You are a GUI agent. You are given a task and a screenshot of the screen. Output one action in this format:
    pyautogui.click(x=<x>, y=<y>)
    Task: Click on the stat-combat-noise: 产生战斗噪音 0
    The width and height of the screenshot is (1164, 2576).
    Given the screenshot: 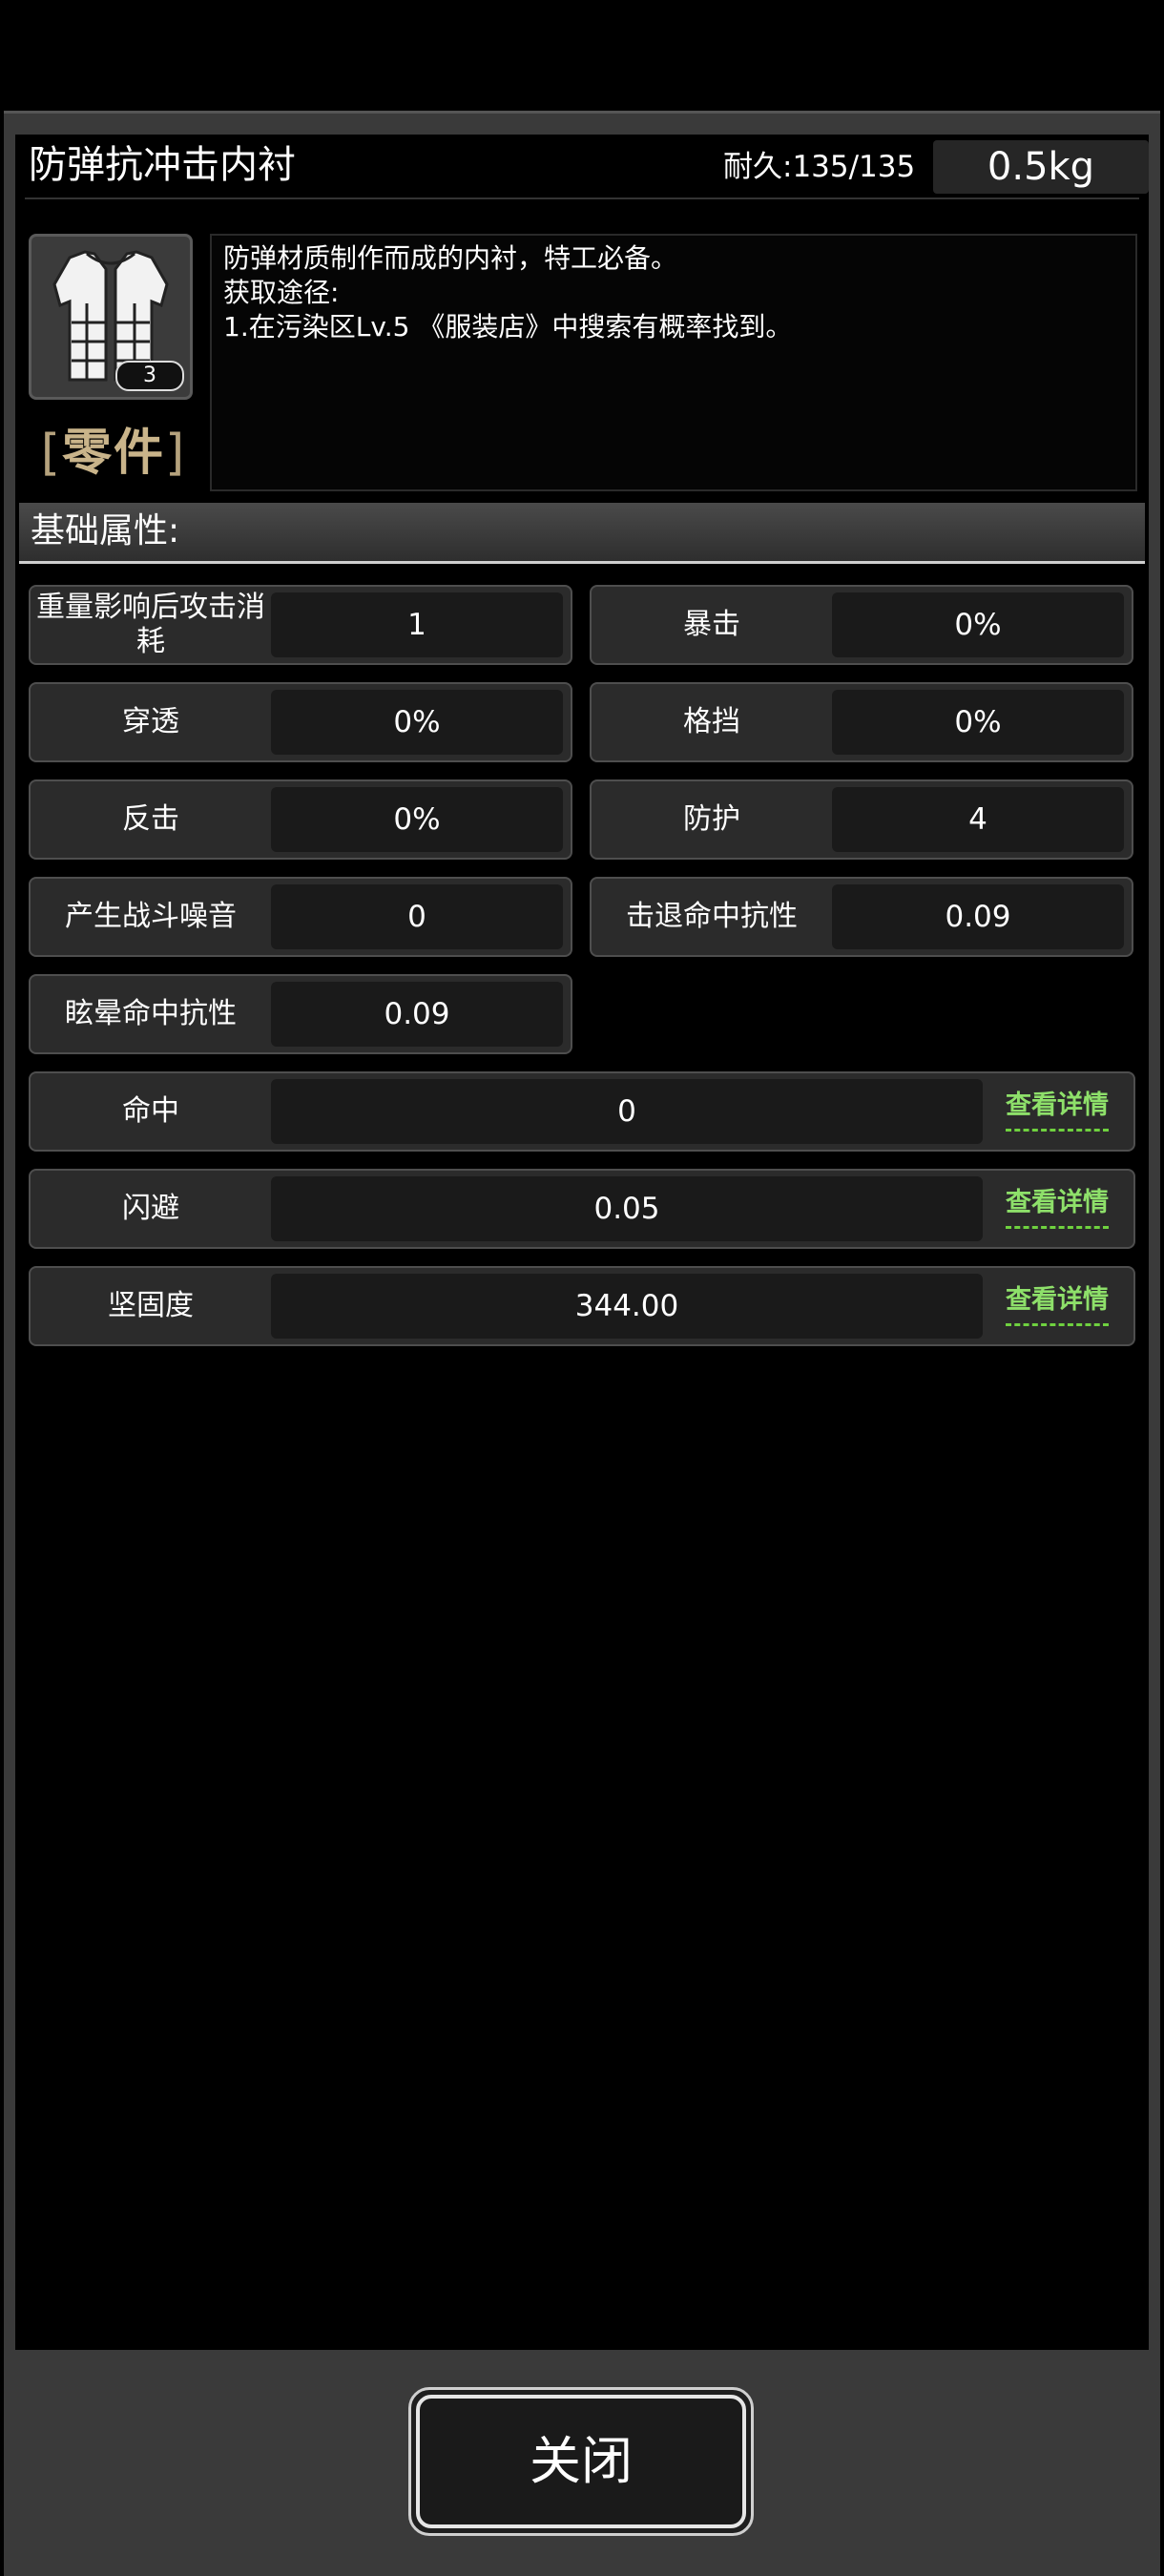 What is the action you would take?
    pyautogui.click(x=300, y=917)
    